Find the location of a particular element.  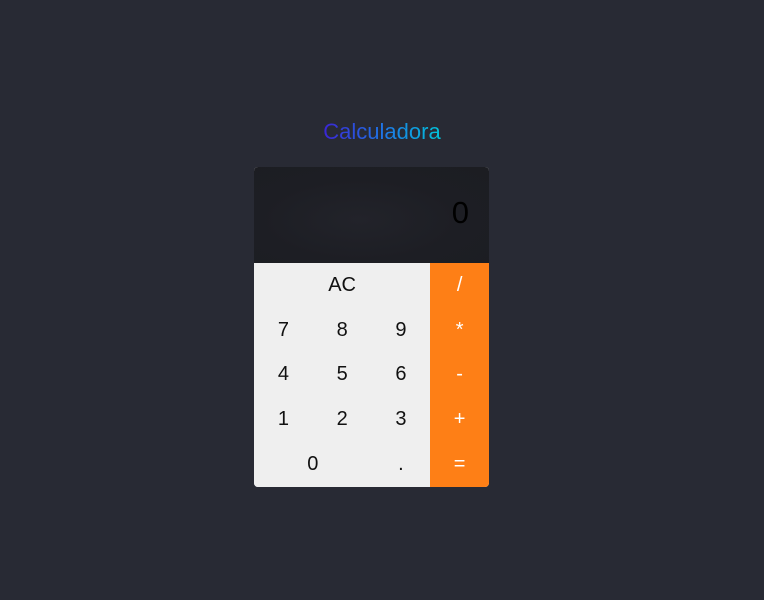

page-title-text: Calculadora is located at coordinates (382, 131).